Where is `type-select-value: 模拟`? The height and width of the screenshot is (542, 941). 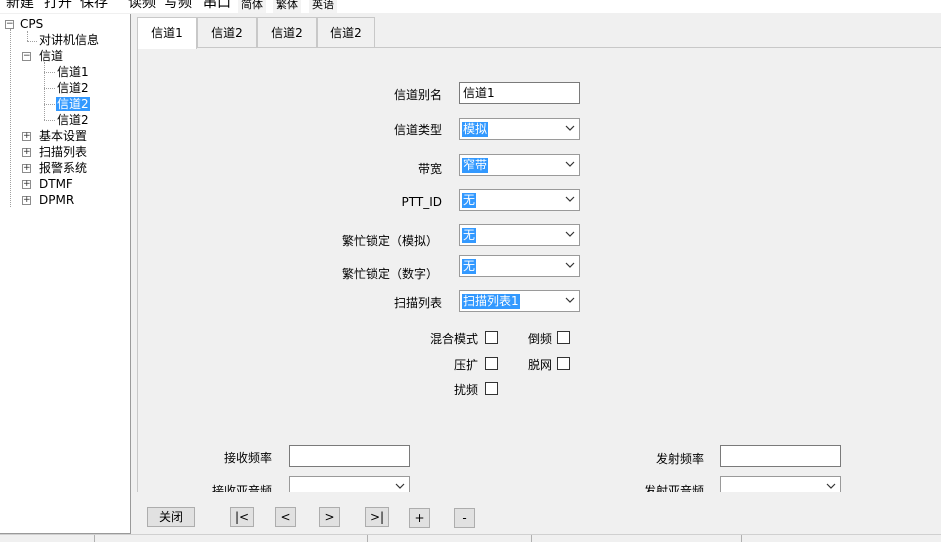
type-select-value: 模拟 is located at coordinates (475, 129).